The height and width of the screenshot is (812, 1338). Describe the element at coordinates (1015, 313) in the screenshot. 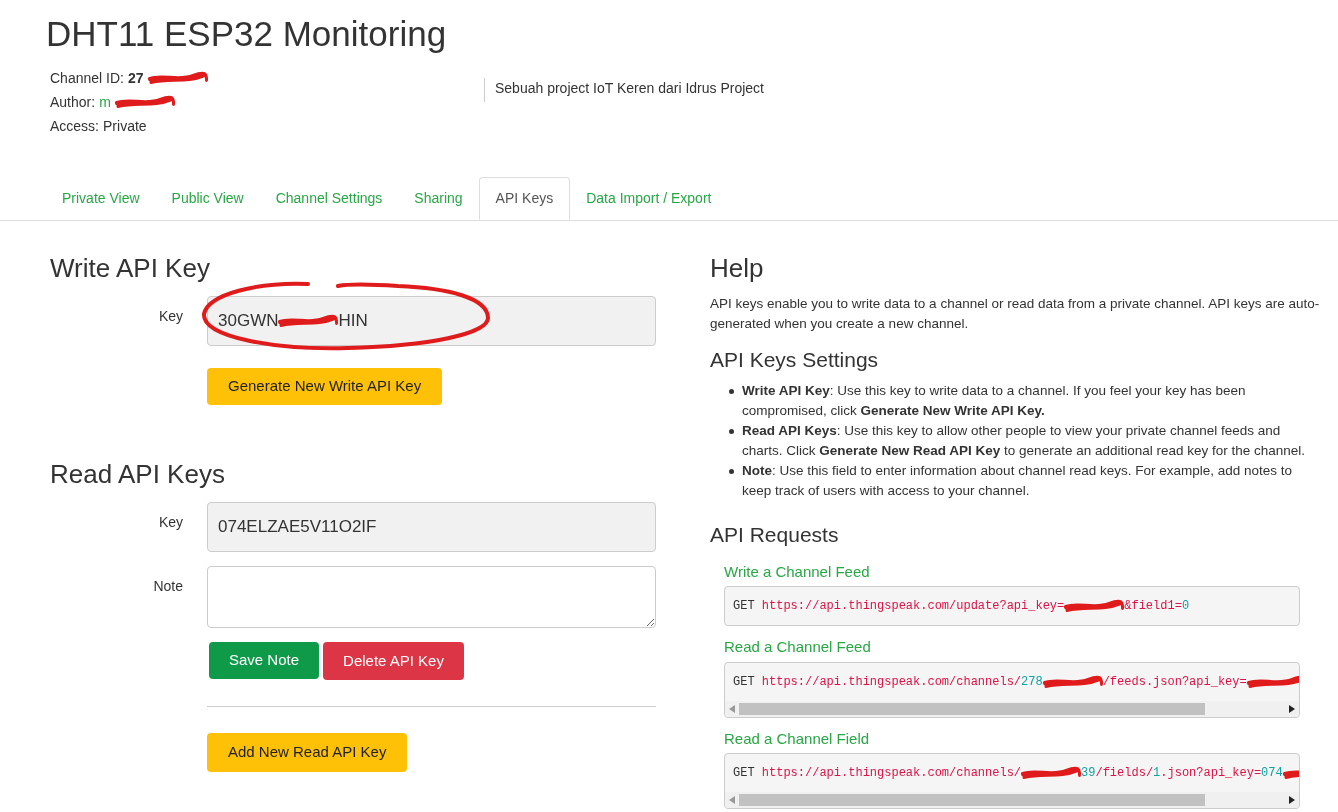

I see `help-text: API keys enable you to write data to a channel or read data from a private channel. API keys are auto-generated when you create a new channel.` at that location.